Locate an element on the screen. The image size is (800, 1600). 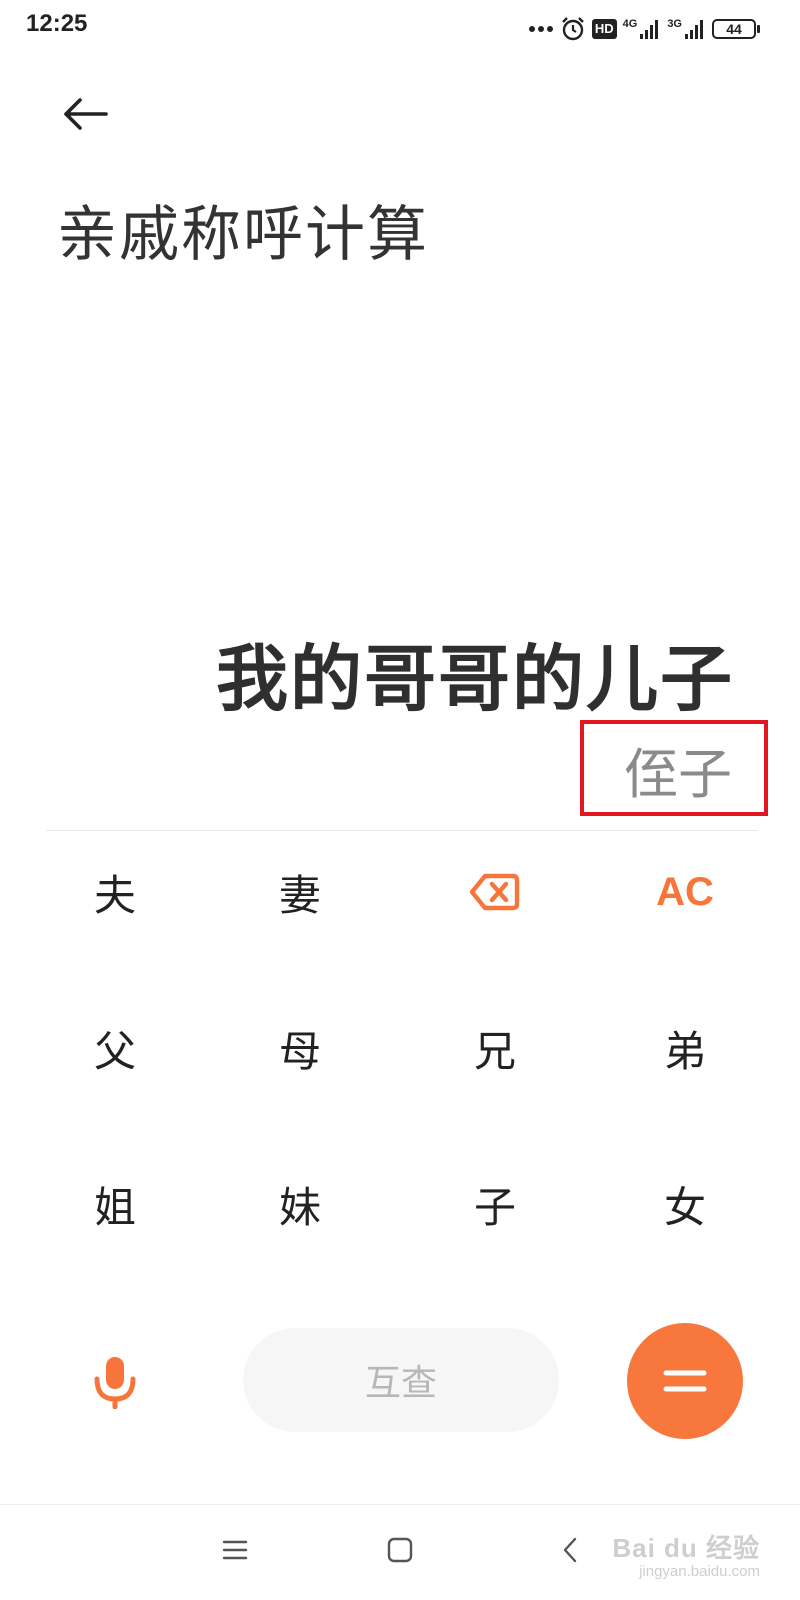
nav-menu-button is located at coordinates (235, 1550).